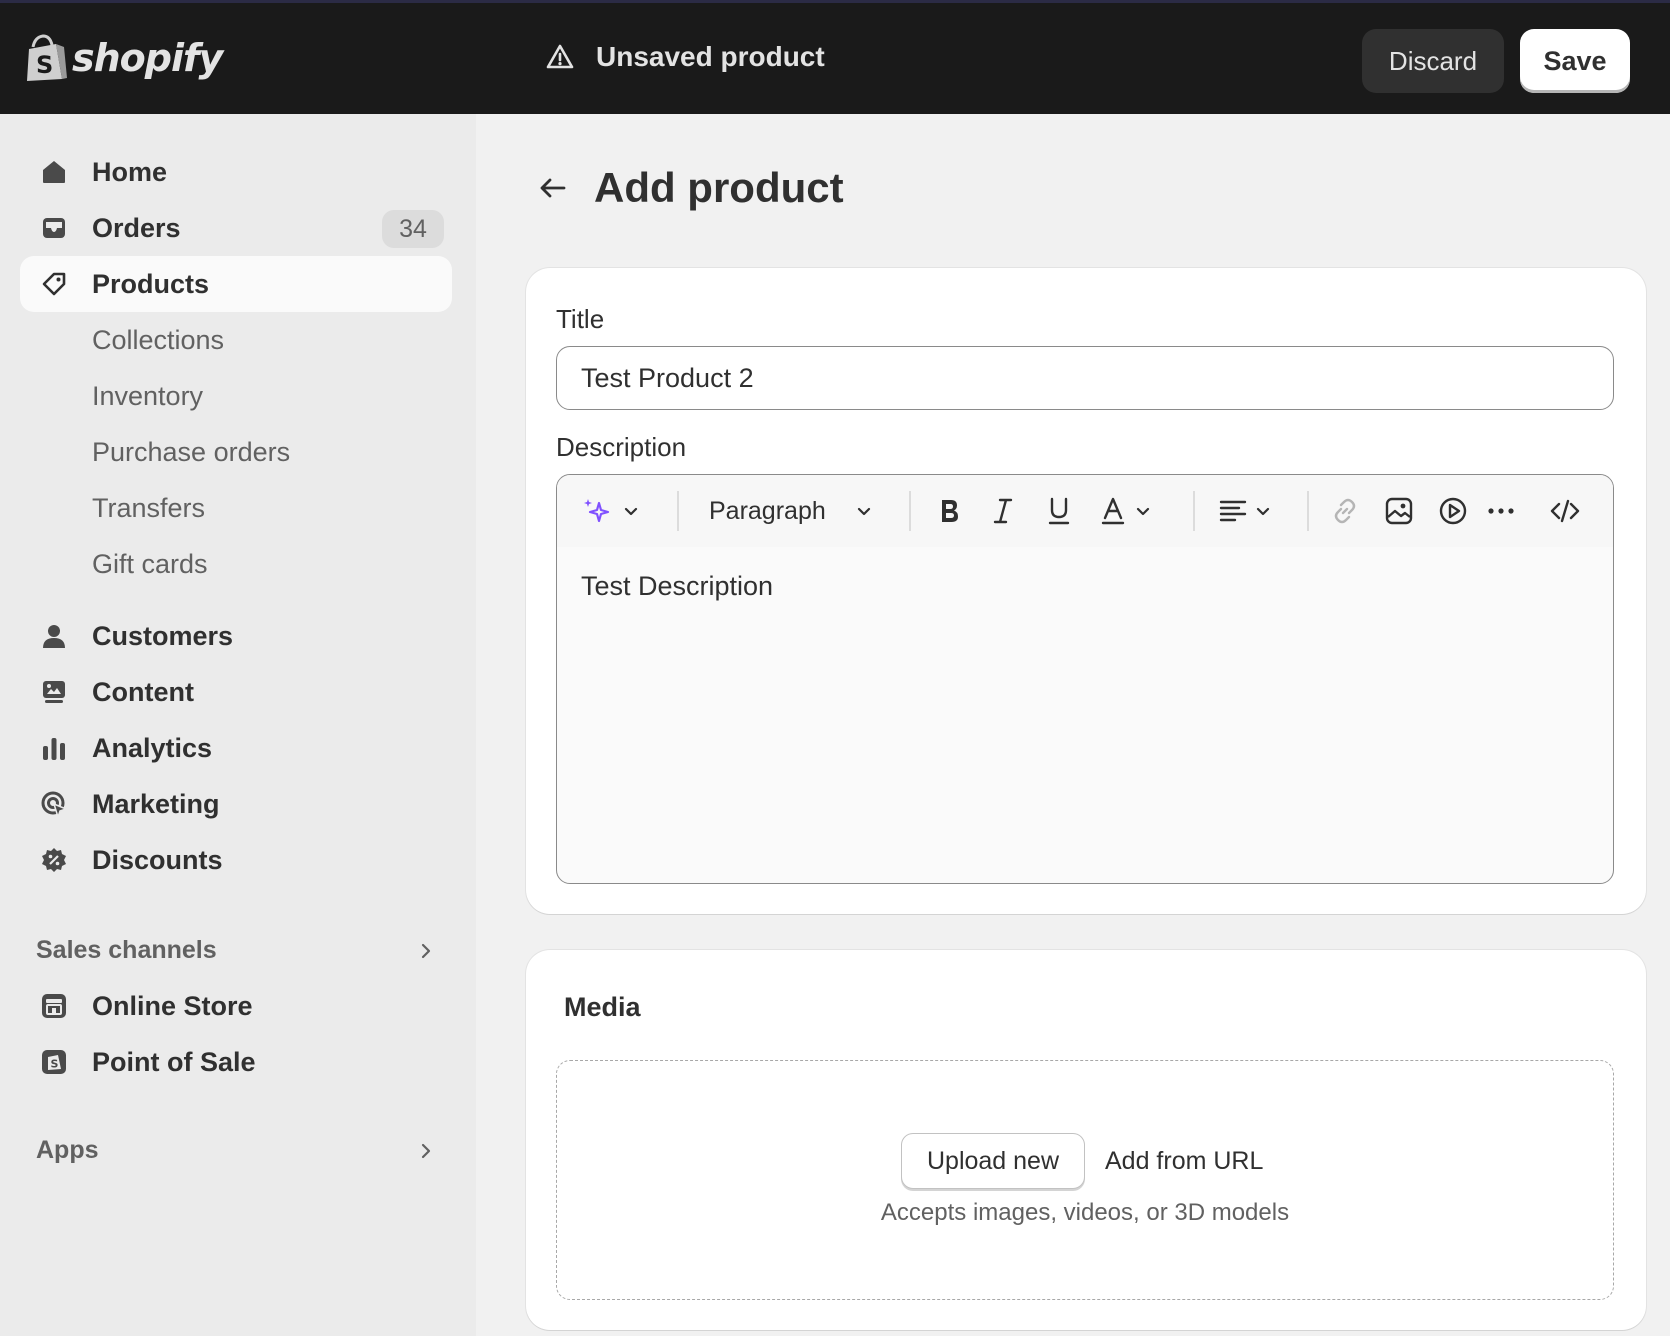 The height and width of the screenshot is (1336, 1670). What do you see at coordinates (157, 859) in the screenshot?
I see `sidebar-item-label: Discounts` at bounding box center [157, 859].